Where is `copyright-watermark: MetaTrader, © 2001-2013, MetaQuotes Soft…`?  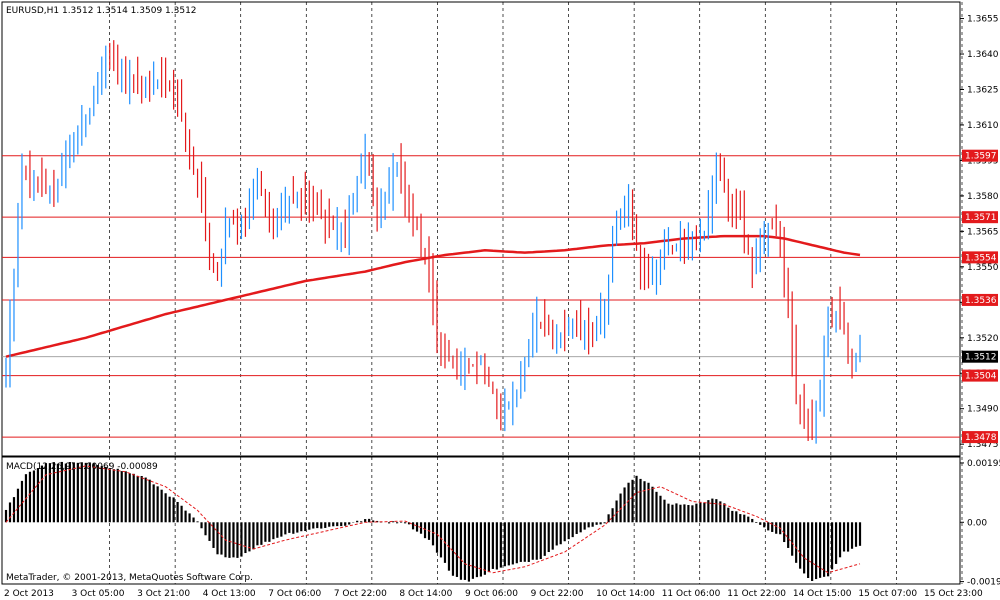 copyright-watermark: MetaTrader, © 2001-2013, MetaQuotes Soft… is located at coordinates (129, 578).